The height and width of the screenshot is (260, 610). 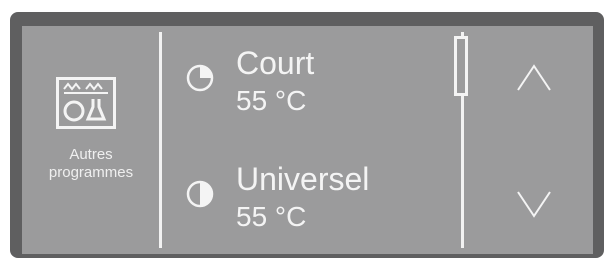 I want to click on dishes-rack-icon, so click(x=86, y=103).